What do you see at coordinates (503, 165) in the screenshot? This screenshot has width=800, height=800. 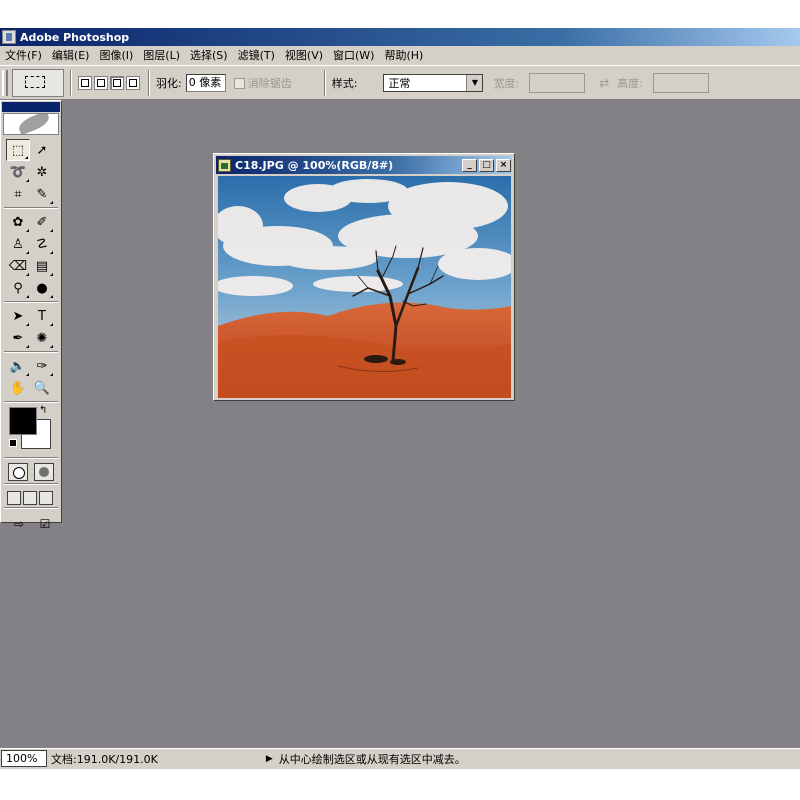 I see `close-button: ×` at bounding box center [503, 165].